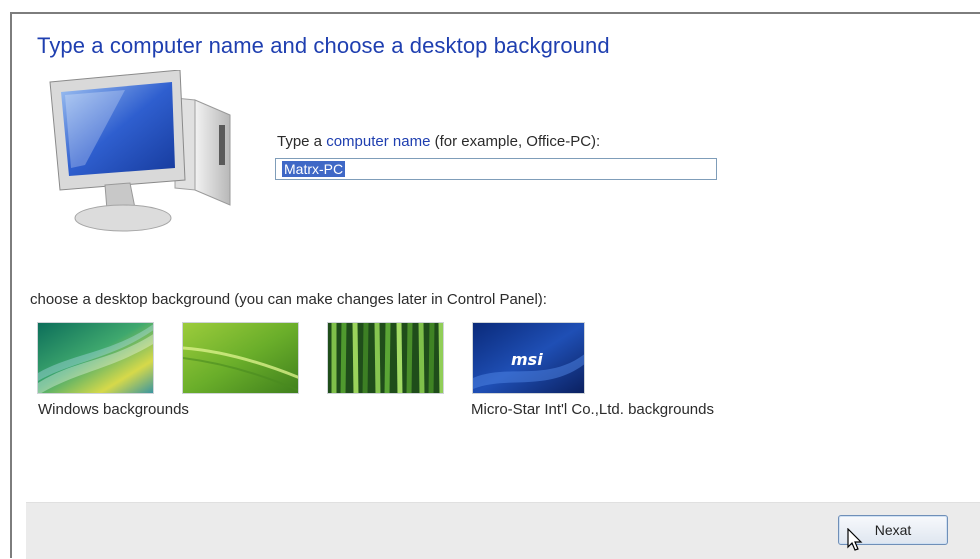 The width and height of the screenshot is (980, 559). I want to click on msi-backgrounds-label: Micro-Star Int'l Co.,Ltd. backgrounds, so click(592, 409).